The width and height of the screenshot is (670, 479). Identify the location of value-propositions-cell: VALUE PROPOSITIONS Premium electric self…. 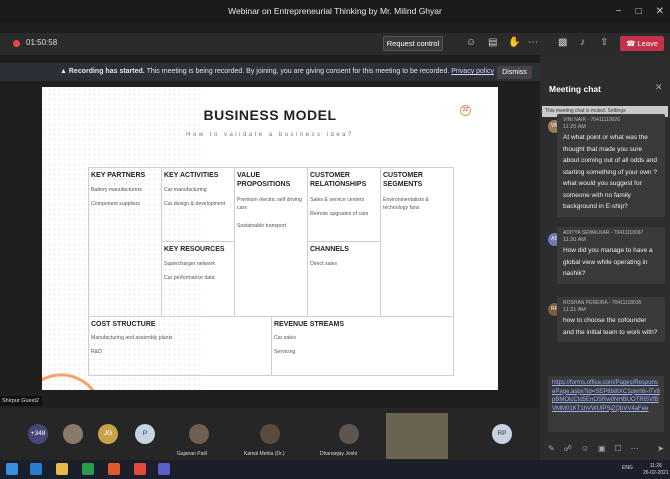
(271, 242).